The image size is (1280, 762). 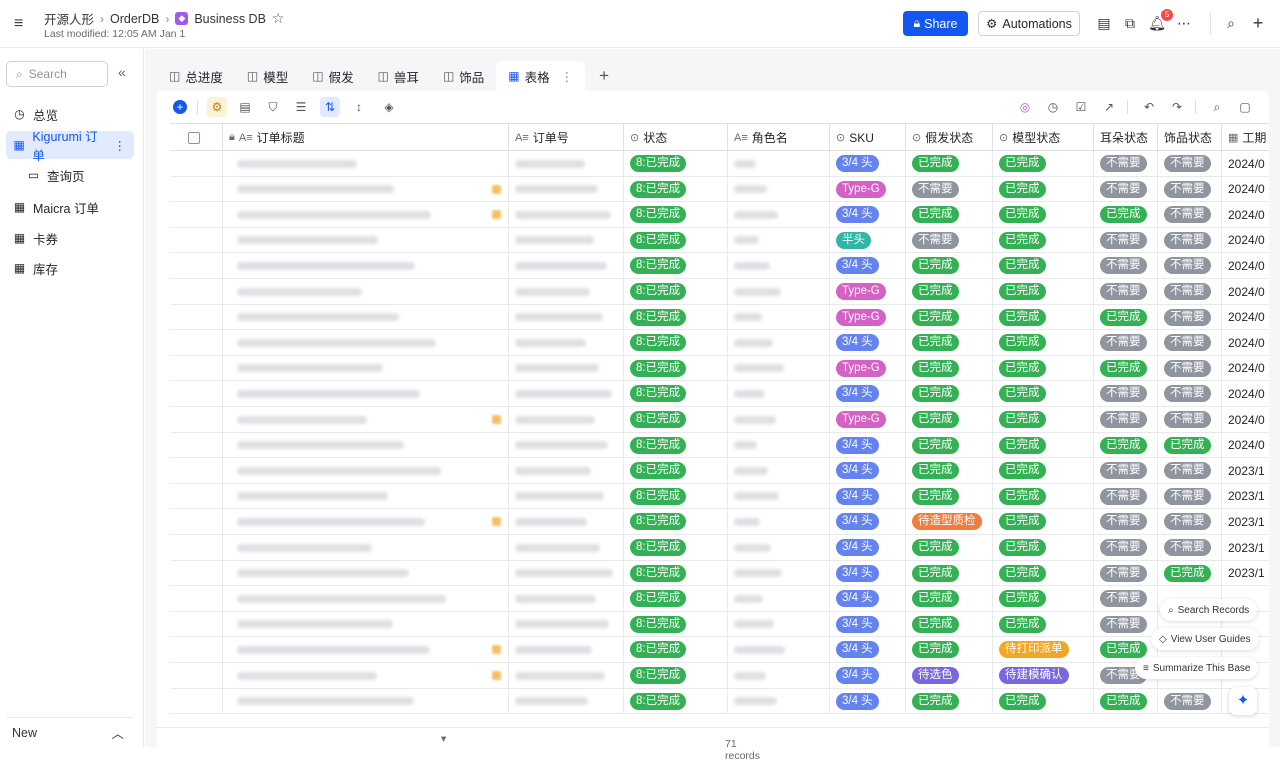 What do you see at coordinates (1245, 107) in the screenshot?
I see `comment-icon: ▢` at bounding box center [1245, 107].